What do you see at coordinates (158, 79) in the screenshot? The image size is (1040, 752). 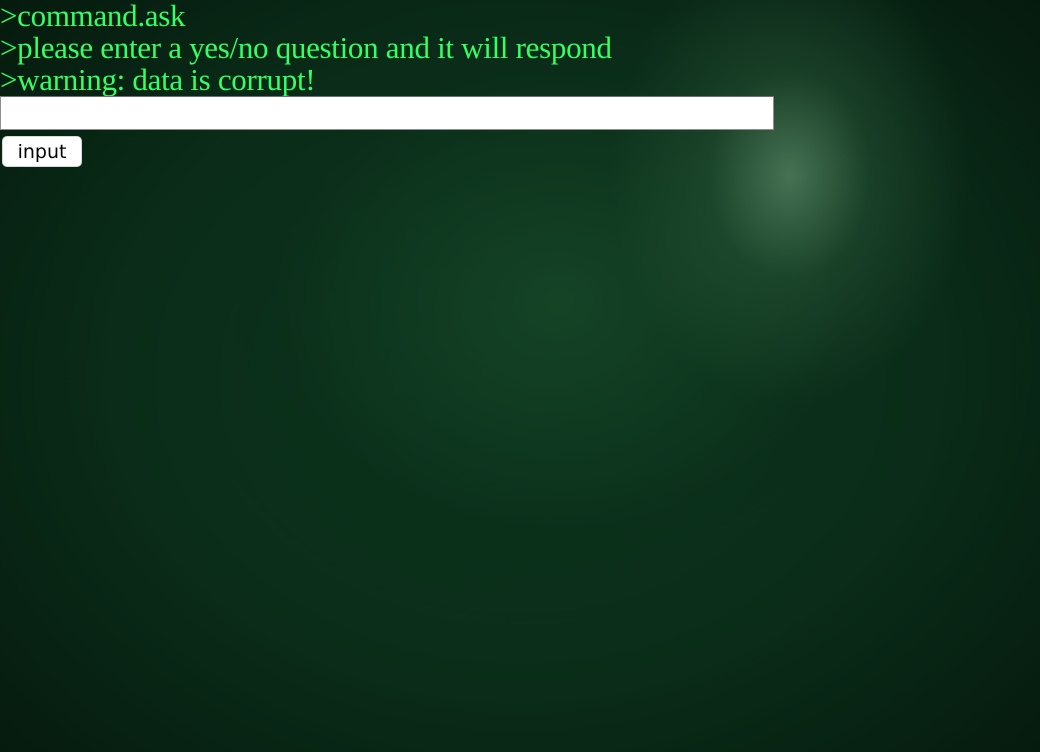 I see `terminal-line-warning: >warning: data is corrupt!` at bounding box center [158, 79].